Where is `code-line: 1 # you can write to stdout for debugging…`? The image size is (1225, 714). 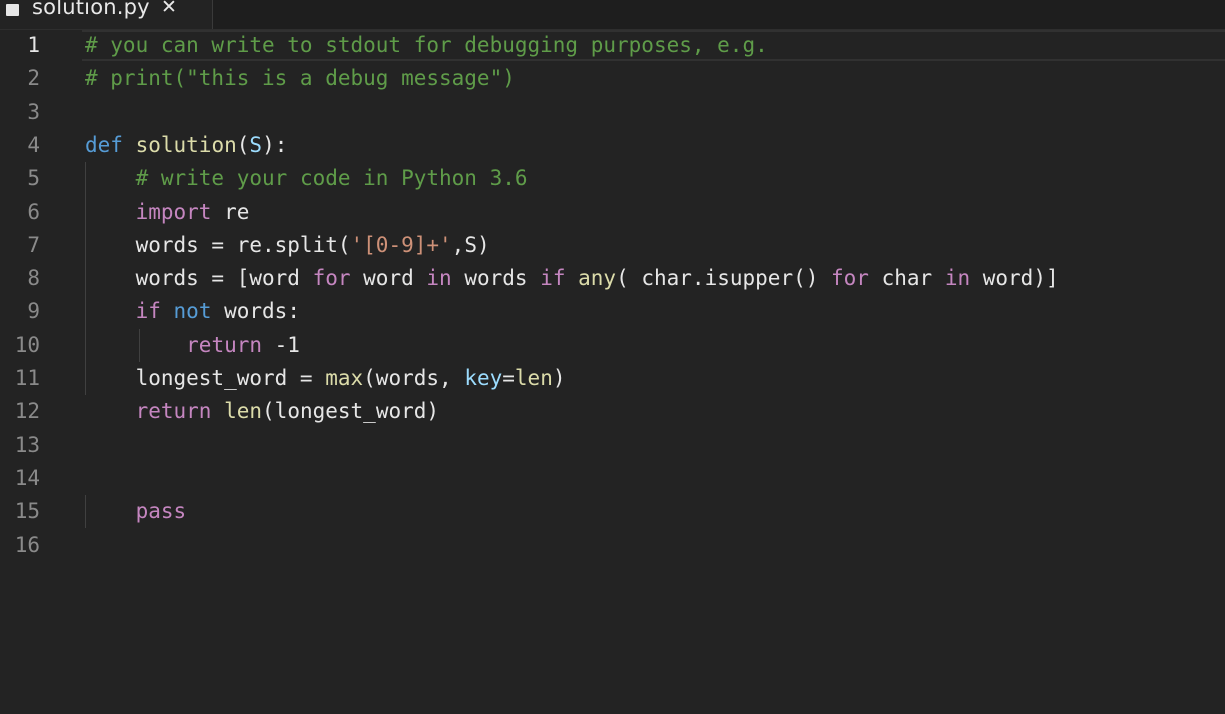 code-line: 1 # you can write to stdout for debugging… is located at coordinates (612, 45).